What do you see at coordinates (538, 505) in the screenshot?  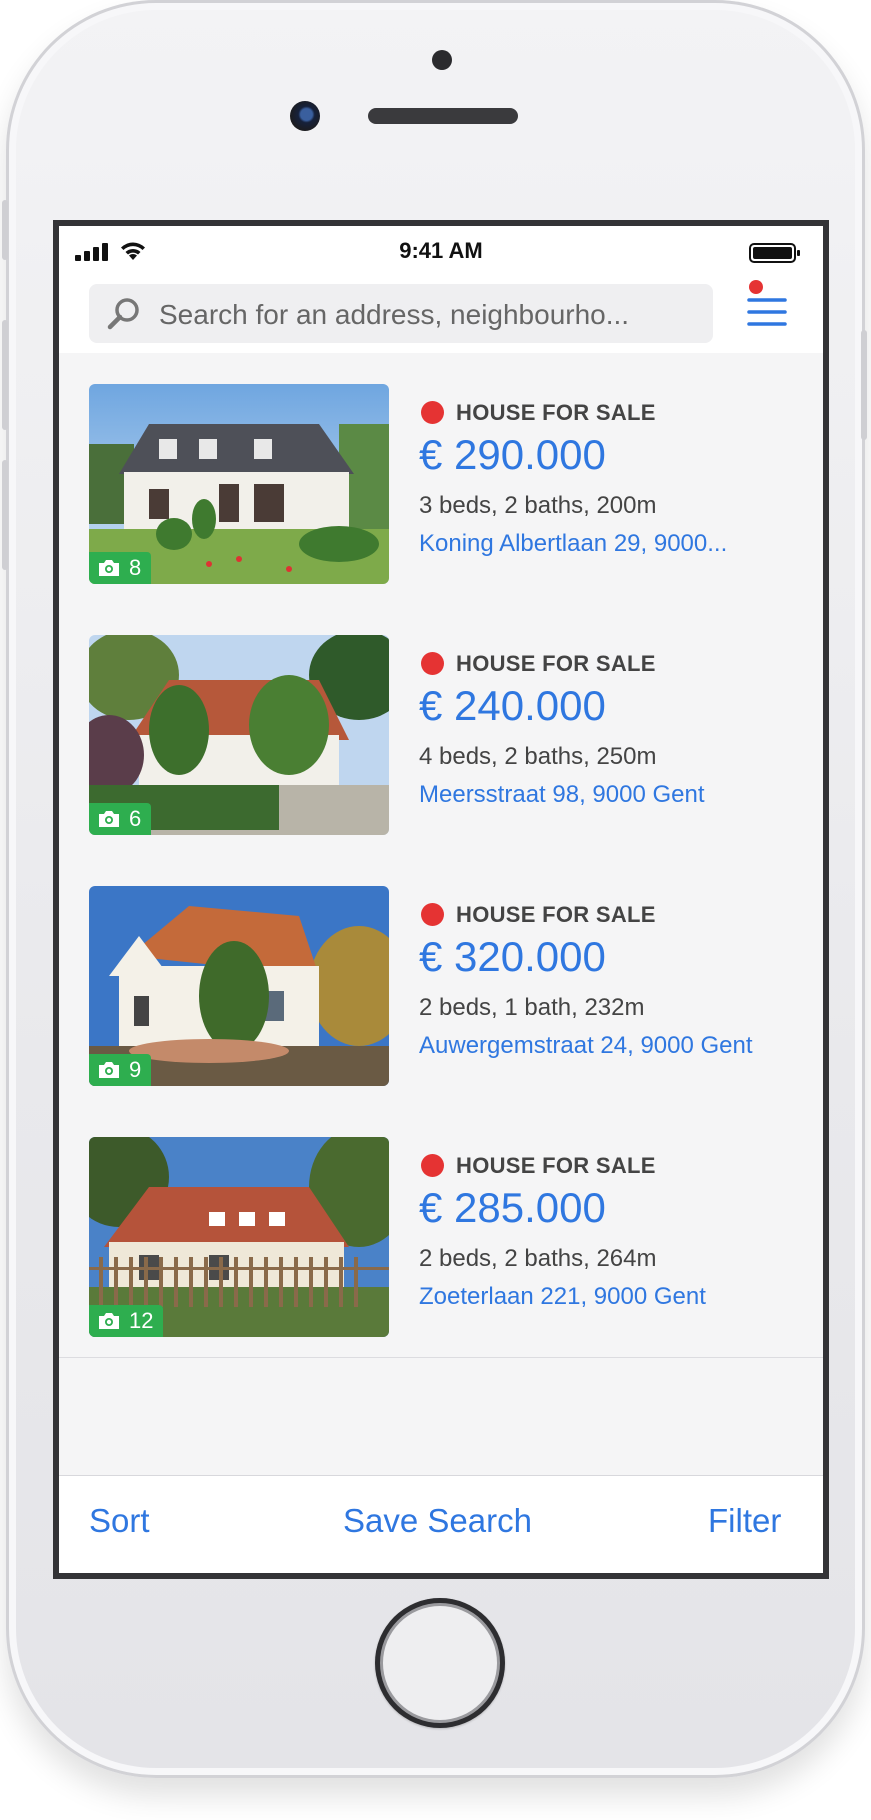 I see `listing-specs: 3 beds, 2 baths, 200m` at bounding box center [538, 505].